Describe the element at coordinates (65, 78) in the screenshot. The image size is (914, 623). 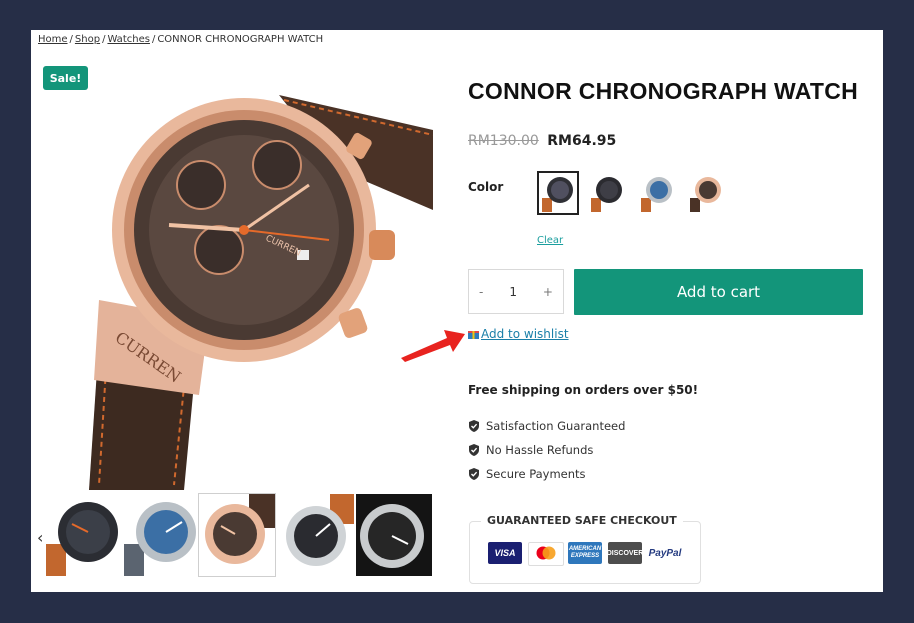
I see `sale-badge: Sale!` at that location.